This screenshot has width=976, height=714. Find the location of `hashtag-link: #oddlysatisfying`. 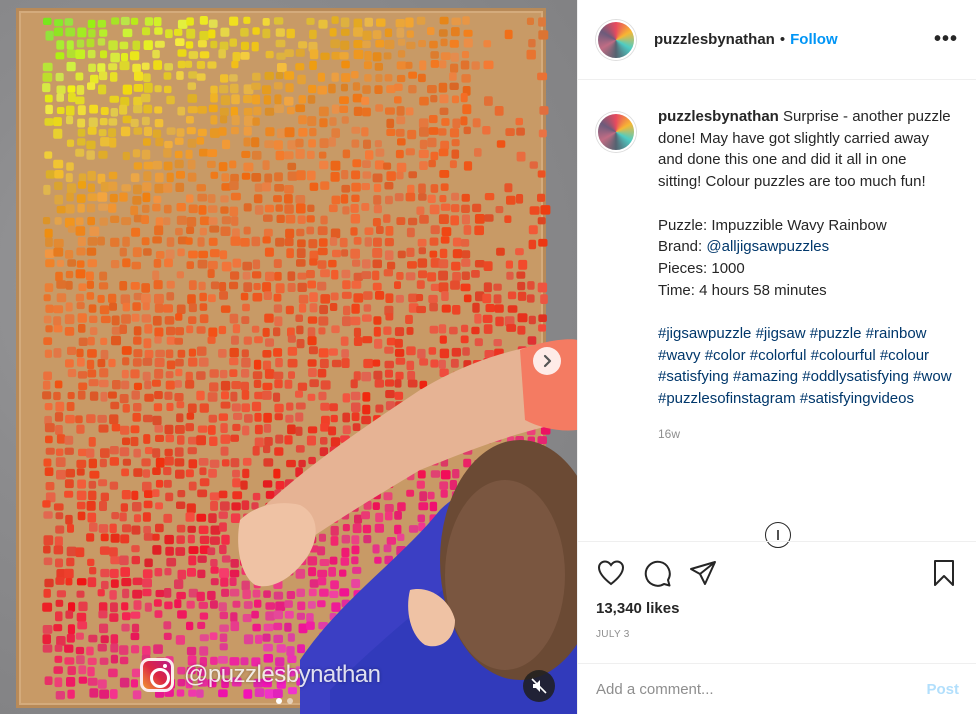

hashtag-link: #oddlysatisfying is located at coordinates (855, 376).